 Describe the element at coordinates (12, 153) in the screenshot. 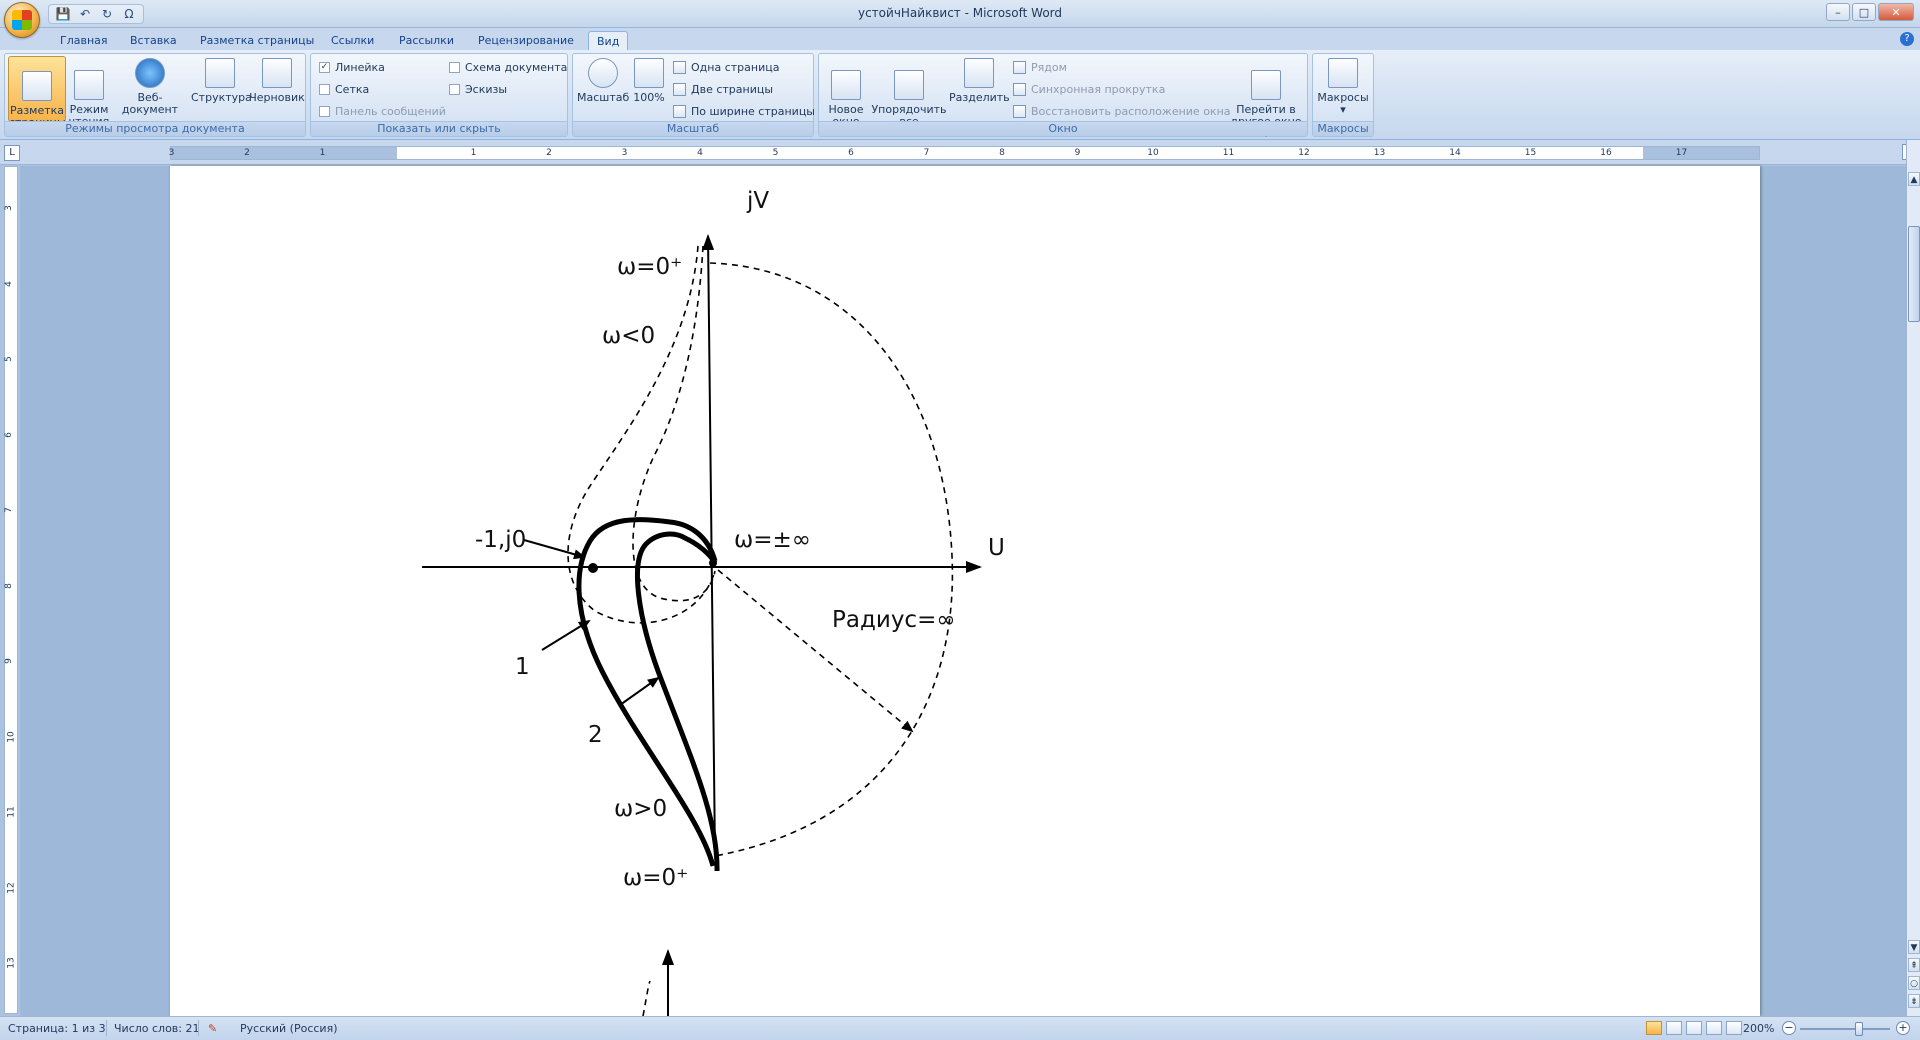

I see `tab-selector: L` at that location.